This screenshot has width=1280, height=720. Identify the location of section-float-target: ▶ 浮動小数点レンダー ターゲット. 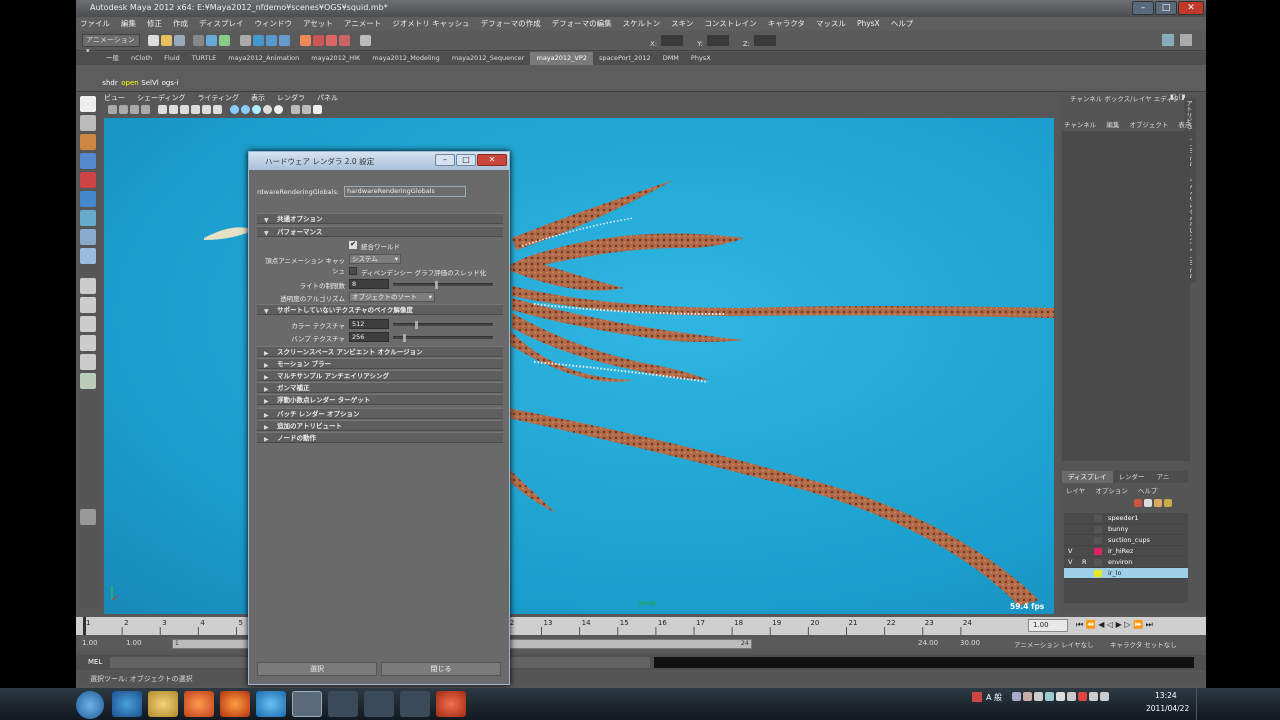
(380, 399).